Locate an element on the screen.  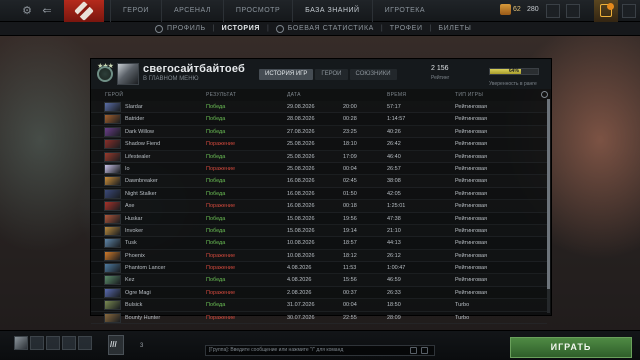
col-duration: ВРЕМЯ is located at coordinates (396, 95).